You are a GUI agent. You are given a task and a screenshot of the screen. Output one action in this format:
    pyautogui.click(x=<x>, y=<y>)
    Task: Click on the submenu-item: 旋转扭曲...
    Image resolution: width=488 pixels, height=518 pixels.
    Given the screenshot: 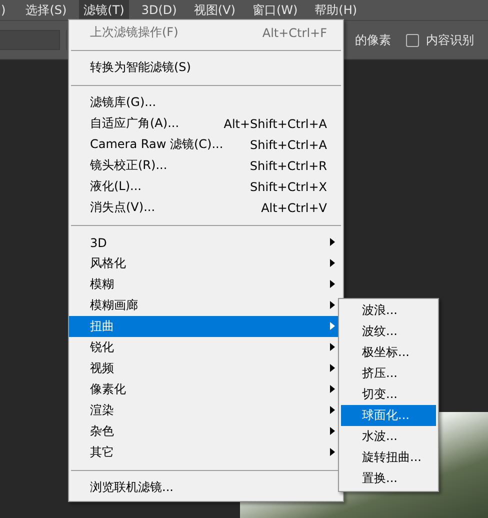 What is the action you would take?
    pyautogui.click(x=388, y=457)
    